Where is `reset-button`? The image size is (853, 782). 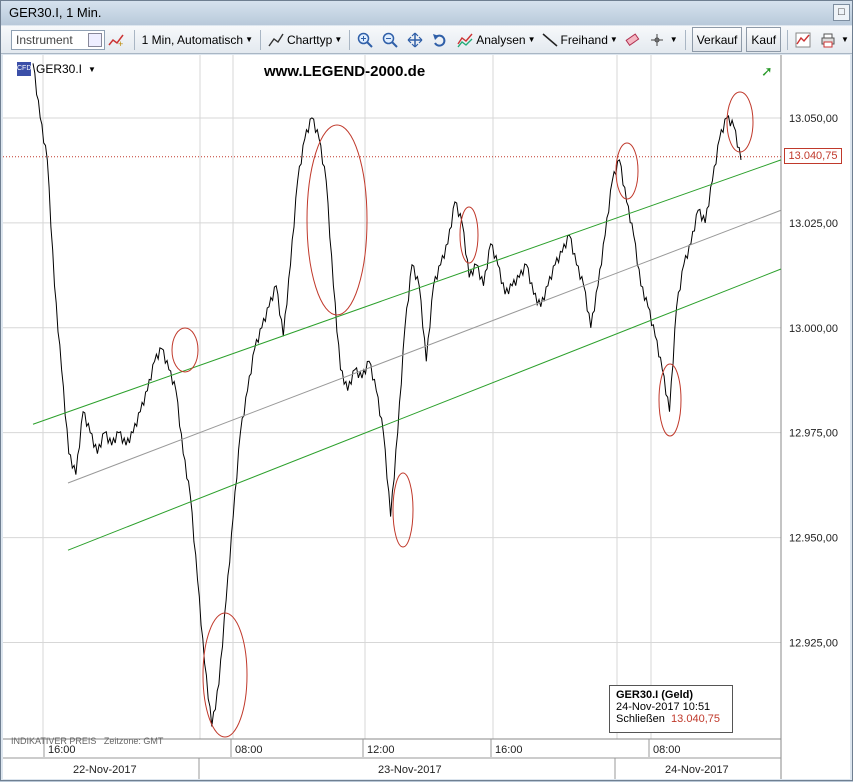 reset-button is located at coordinates (441, 39).